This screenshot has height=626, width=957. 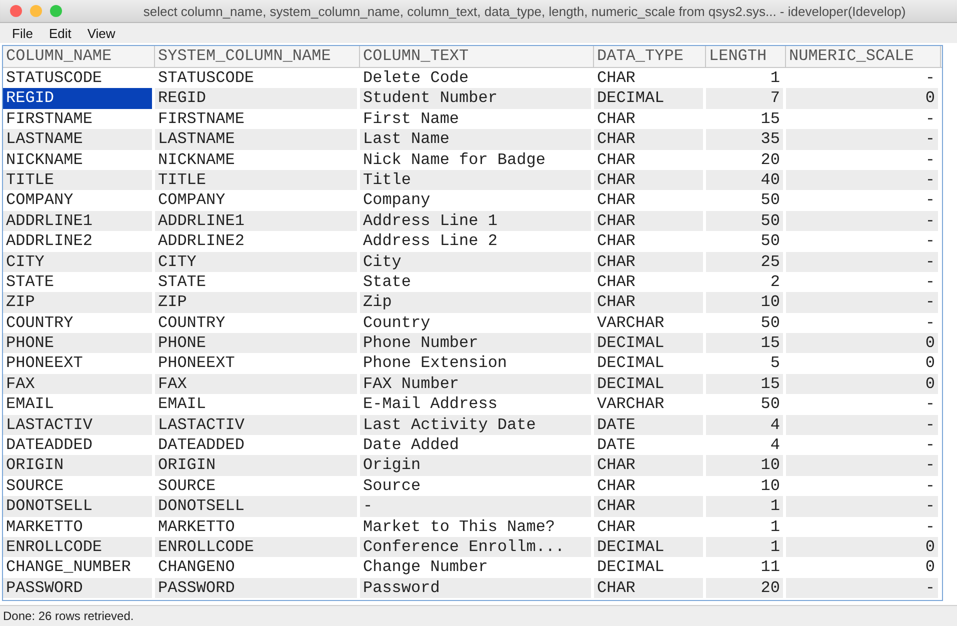 What do you see at coordinates (744, 302) in the screenshot?
I see `table-cell: 10` at bounding box center [744, 302].